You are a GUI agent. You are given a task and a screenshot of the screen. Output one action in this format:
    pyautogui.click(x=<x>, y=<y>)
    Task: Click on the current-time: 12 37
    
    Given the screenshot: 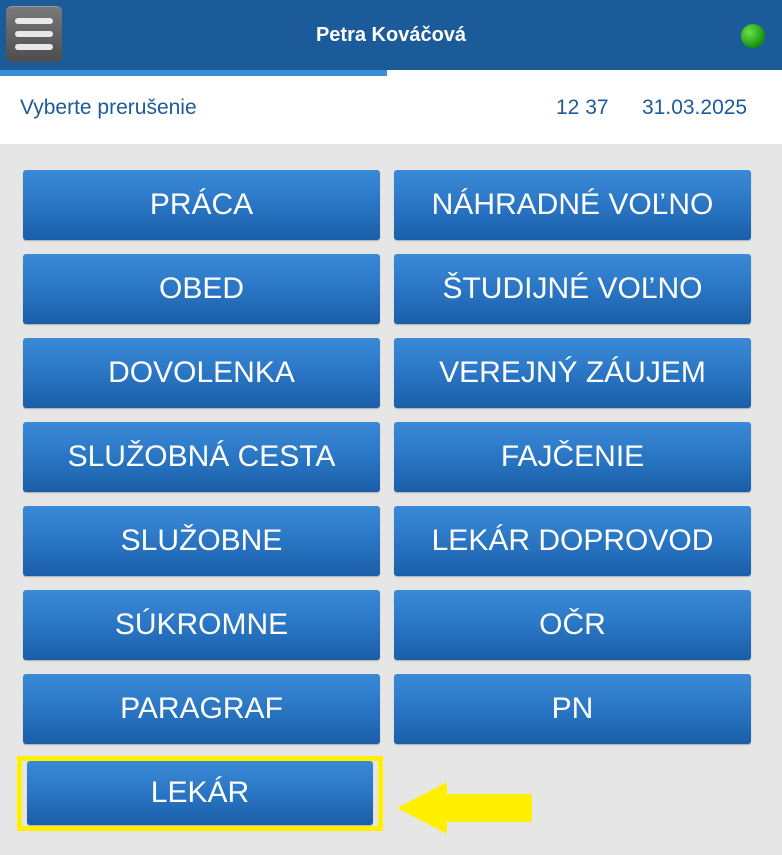 What is the action you would take?
    pyautogui.click(x=582, y=107)
    